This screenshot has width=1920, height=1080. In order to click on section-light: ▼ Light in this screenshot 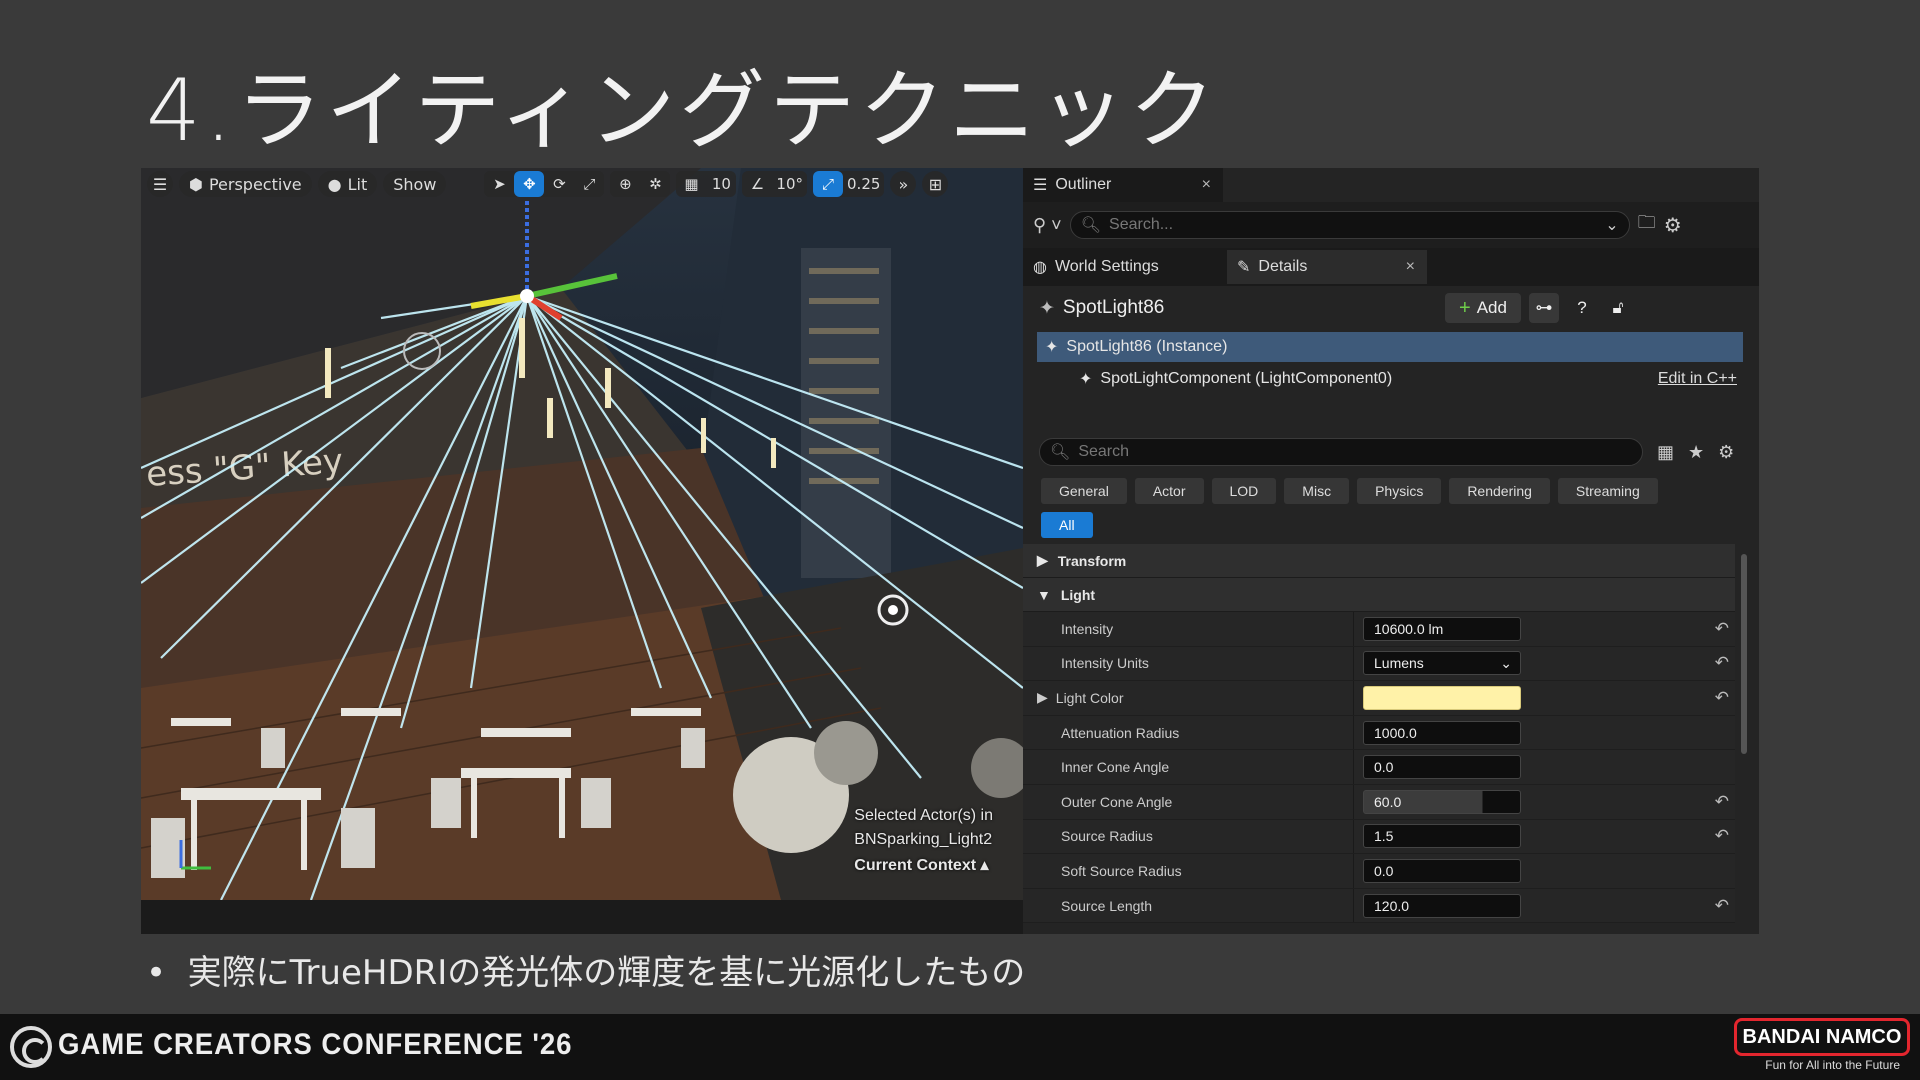, I will do `click(1379, 595)`.